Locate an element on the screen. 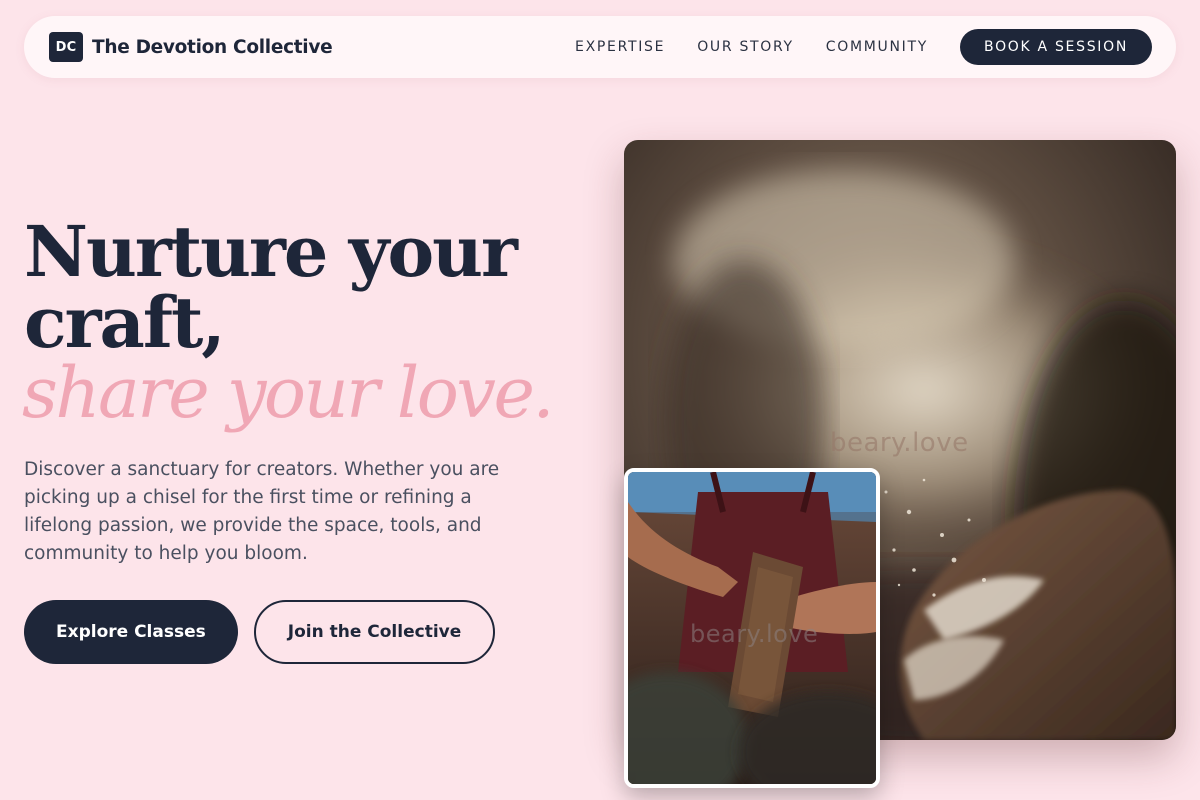 The height and width of the screenshot is (800, 1200). brand-logo: DC The Devotion Collective is located at coordinates (191, 47).